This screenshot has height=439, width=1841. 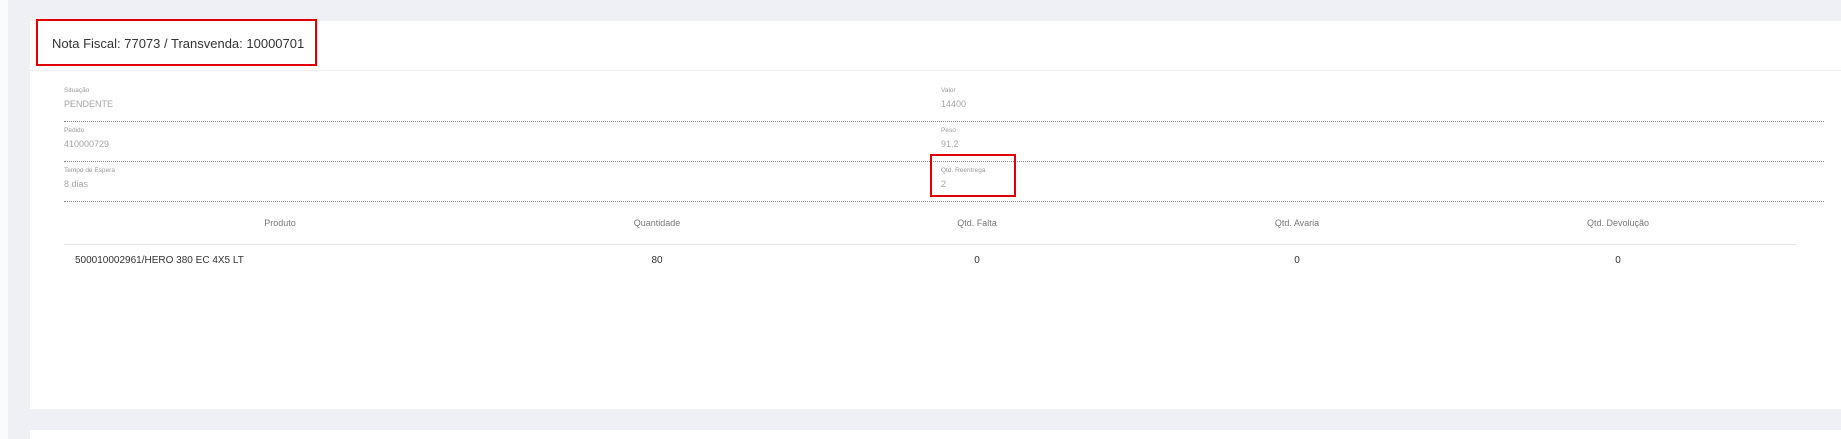 What do you see at coordinates (87, 144) in the screenshot?
I see `field-value: 410000729` at bounding box center [87, 144].